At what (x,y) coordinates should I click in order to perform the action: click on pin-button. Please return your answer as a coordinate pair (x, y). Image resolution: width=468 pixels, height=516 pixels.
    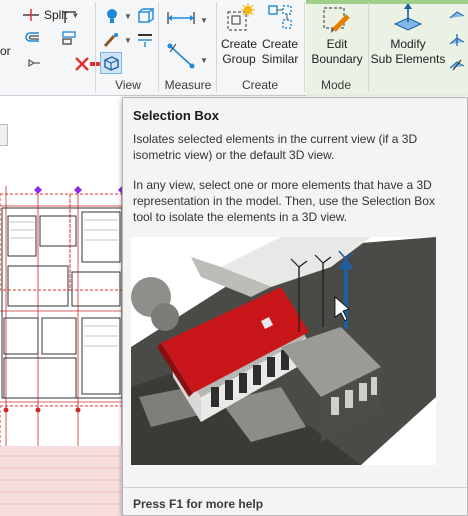
    Looking at the image, I should click on (34, 63).